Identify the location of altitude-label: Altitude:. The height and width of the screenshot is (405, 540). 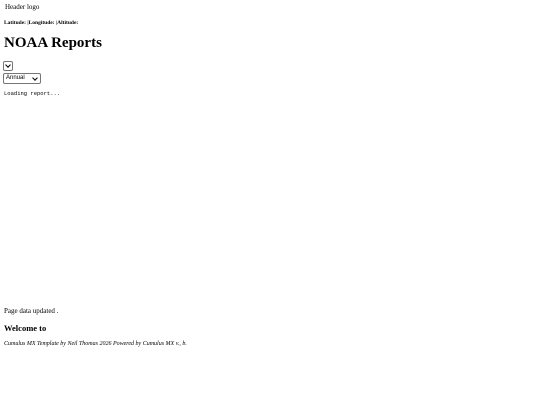
(68, 23).